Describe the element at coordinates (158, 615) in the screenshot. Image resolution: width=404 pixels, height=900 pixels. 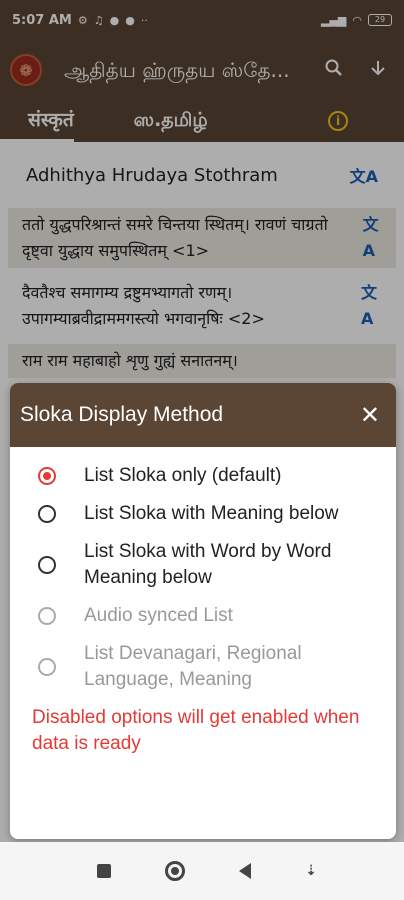
I see `option-label: Audio synced List` at that location.